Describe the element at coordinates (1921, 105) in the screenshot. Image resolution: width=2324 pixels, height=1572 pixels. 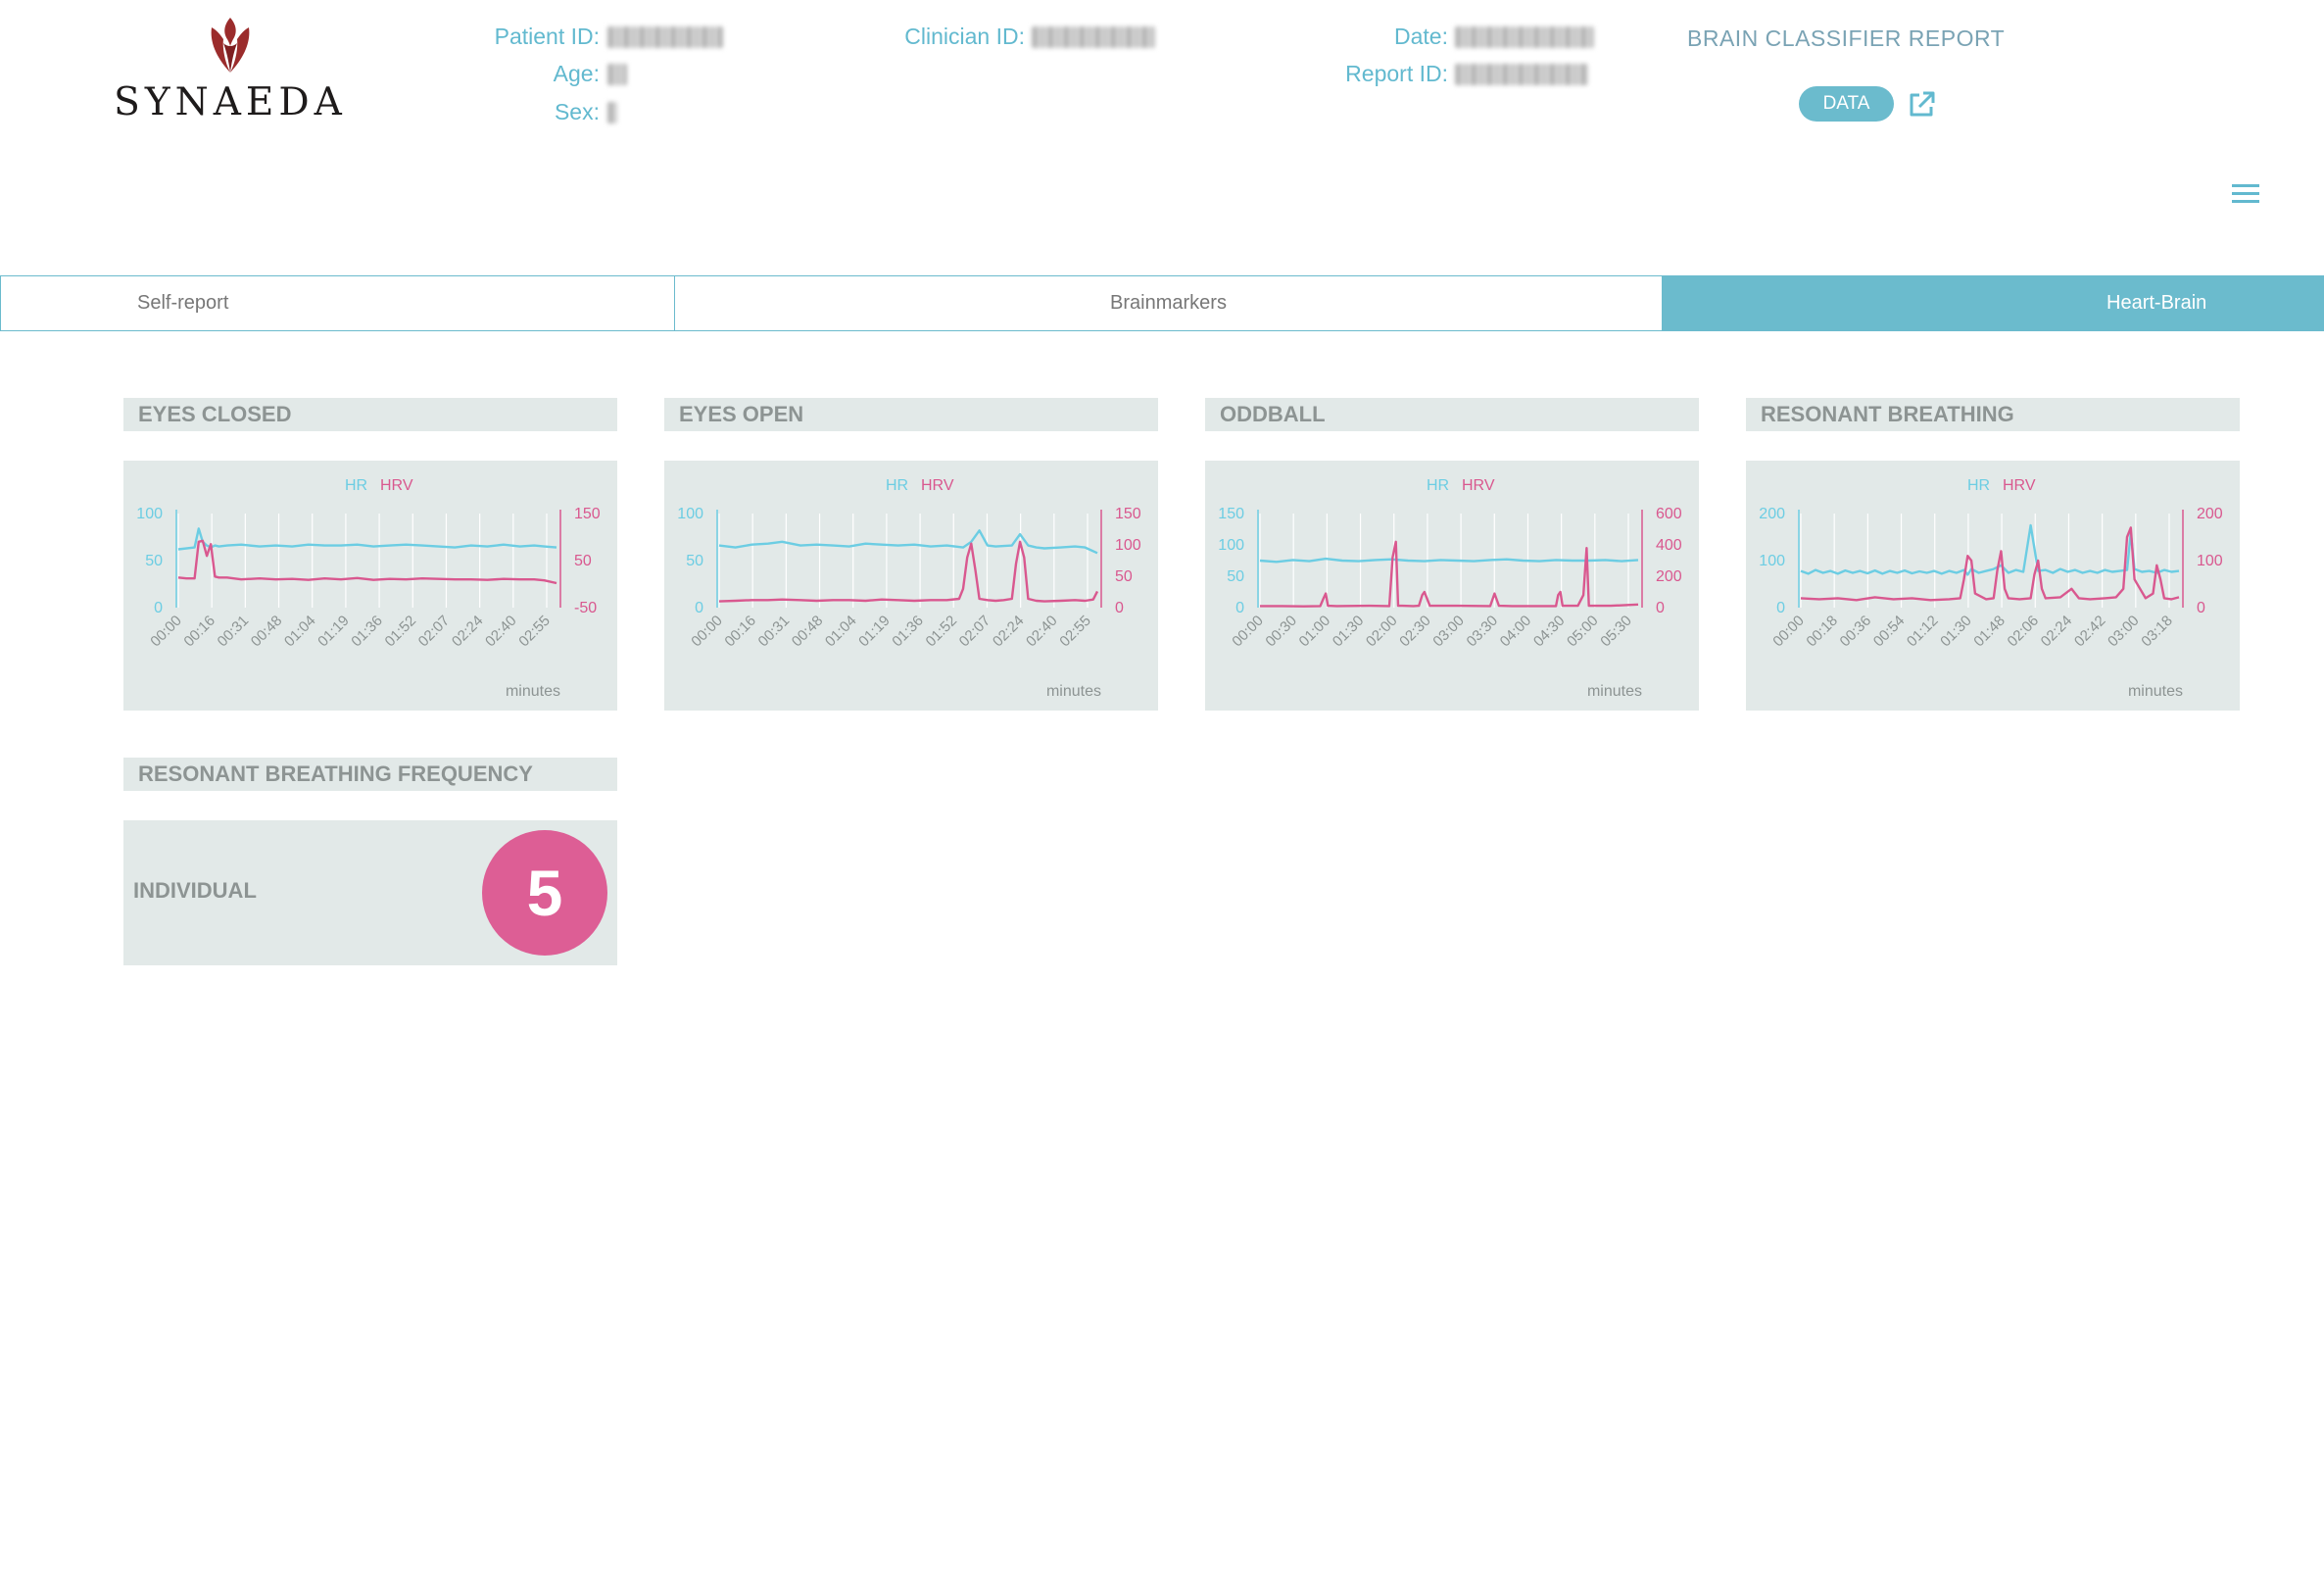
I see `external-link-icon` at that location.